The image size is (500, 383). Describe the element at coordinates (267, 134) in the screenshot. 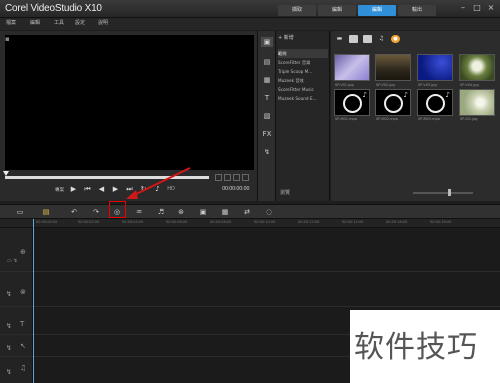

I see `fx-icon: FX` at that location.